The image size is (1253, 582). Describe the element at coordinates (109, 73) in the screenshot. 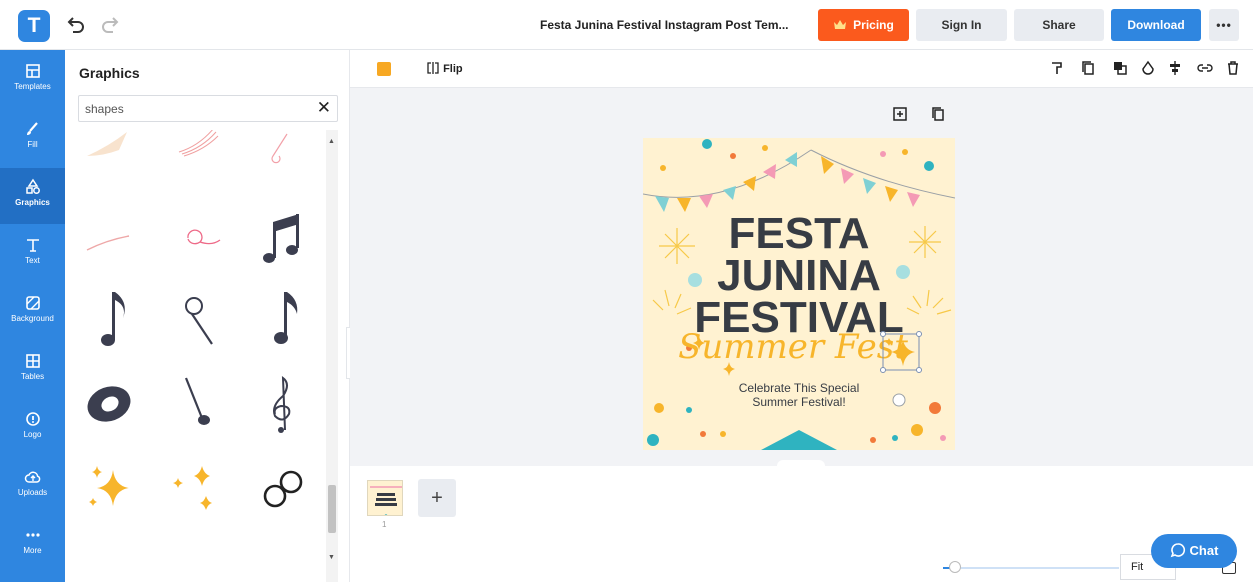

I see `panel-title: Graphics` at that location.